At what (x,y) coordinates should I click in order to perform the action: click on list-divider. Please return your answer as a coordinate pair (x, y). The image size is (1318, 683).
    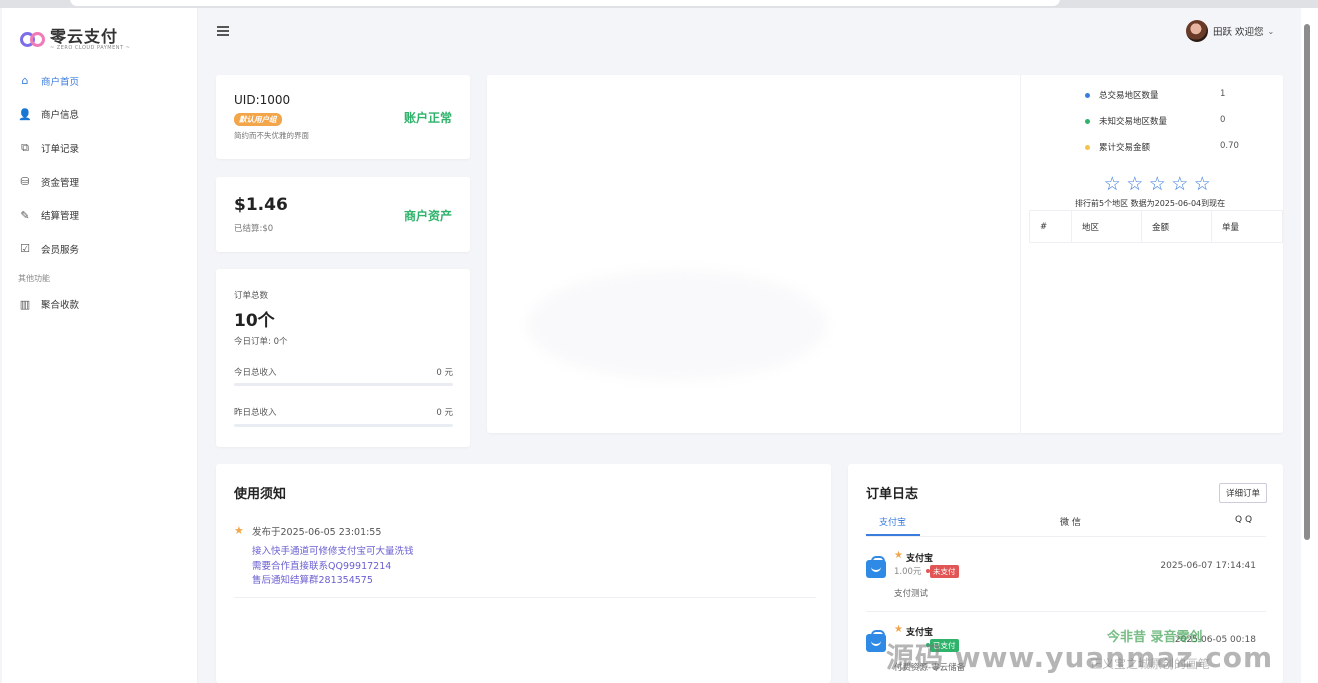
    Looking at the image, I should click on (1066, 611).